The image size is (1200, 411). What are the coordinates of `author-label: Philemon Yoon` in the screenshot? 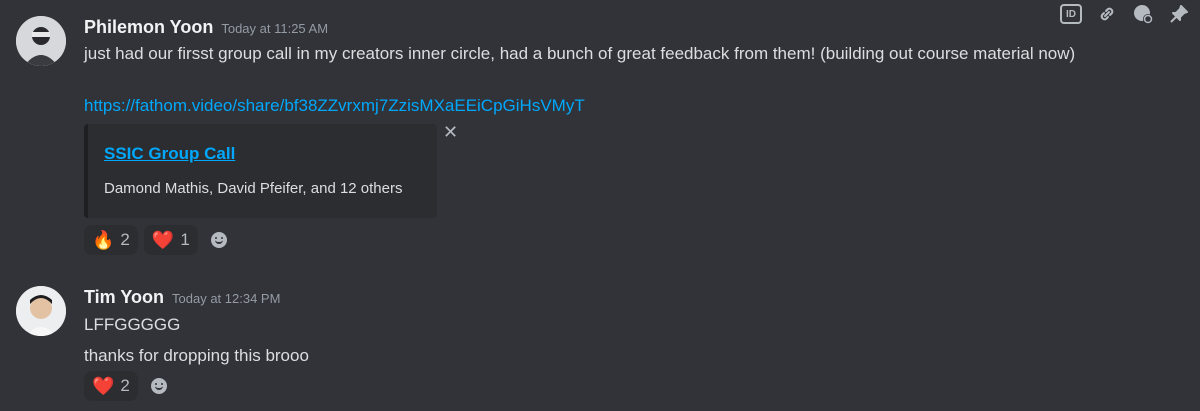 It's located at (148, 27).